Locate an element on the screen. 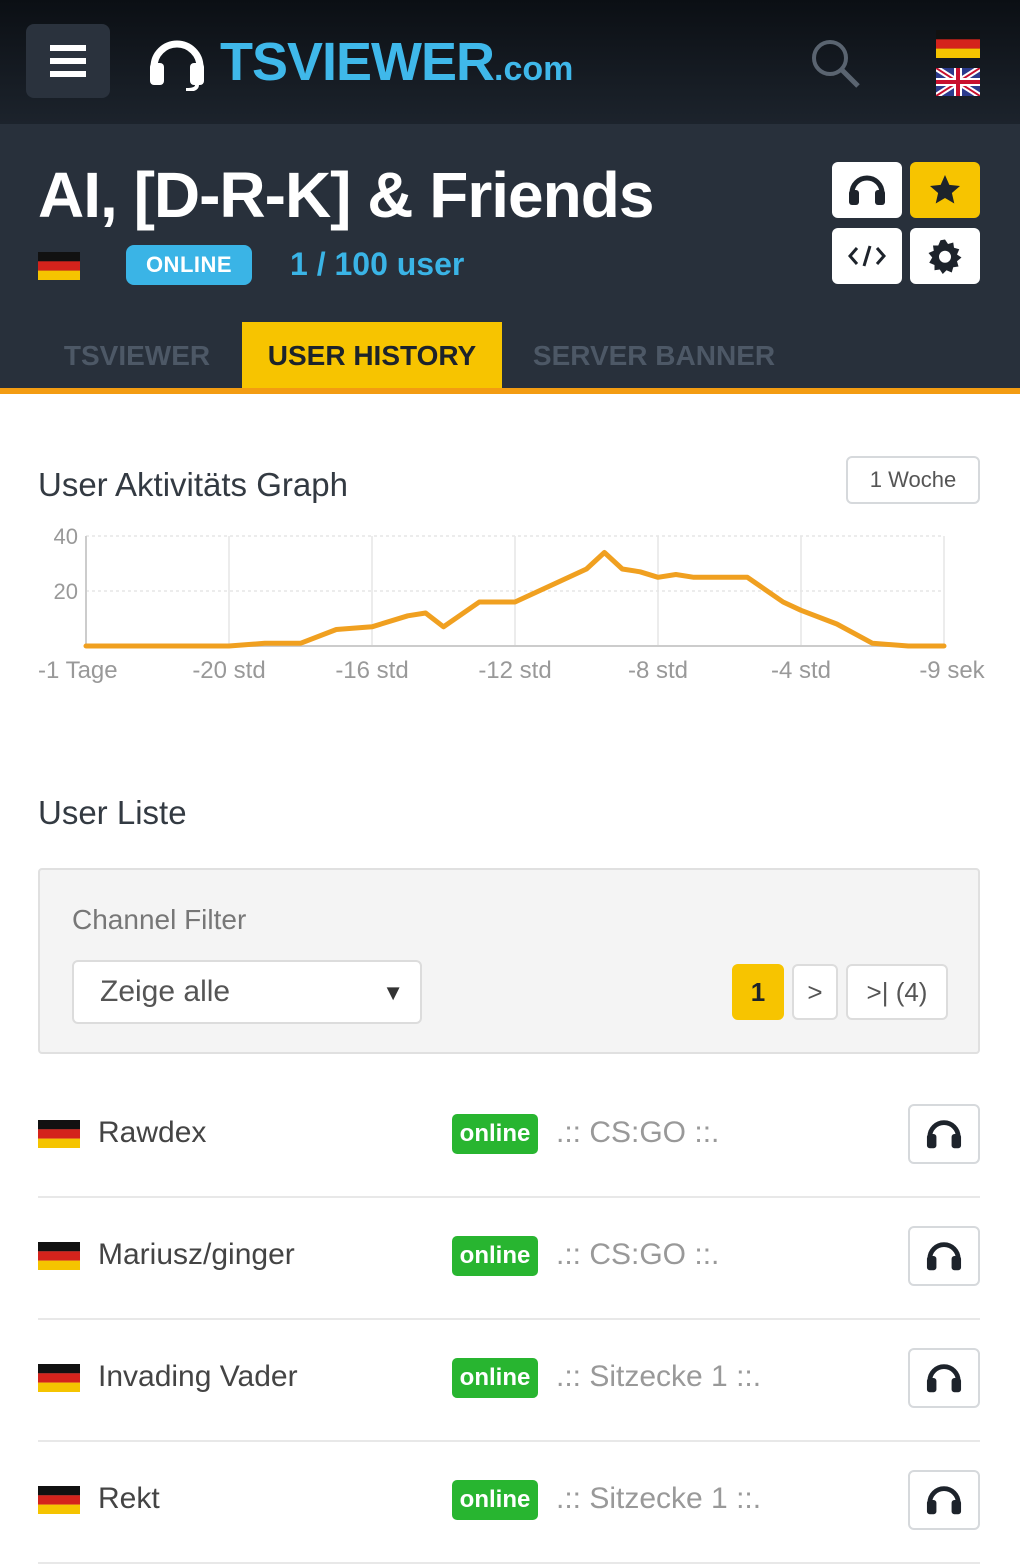 The width and height of the screenshot is (1020, 1564). user-name: Mariusz/ginger is located at coordinates (196, 1255).